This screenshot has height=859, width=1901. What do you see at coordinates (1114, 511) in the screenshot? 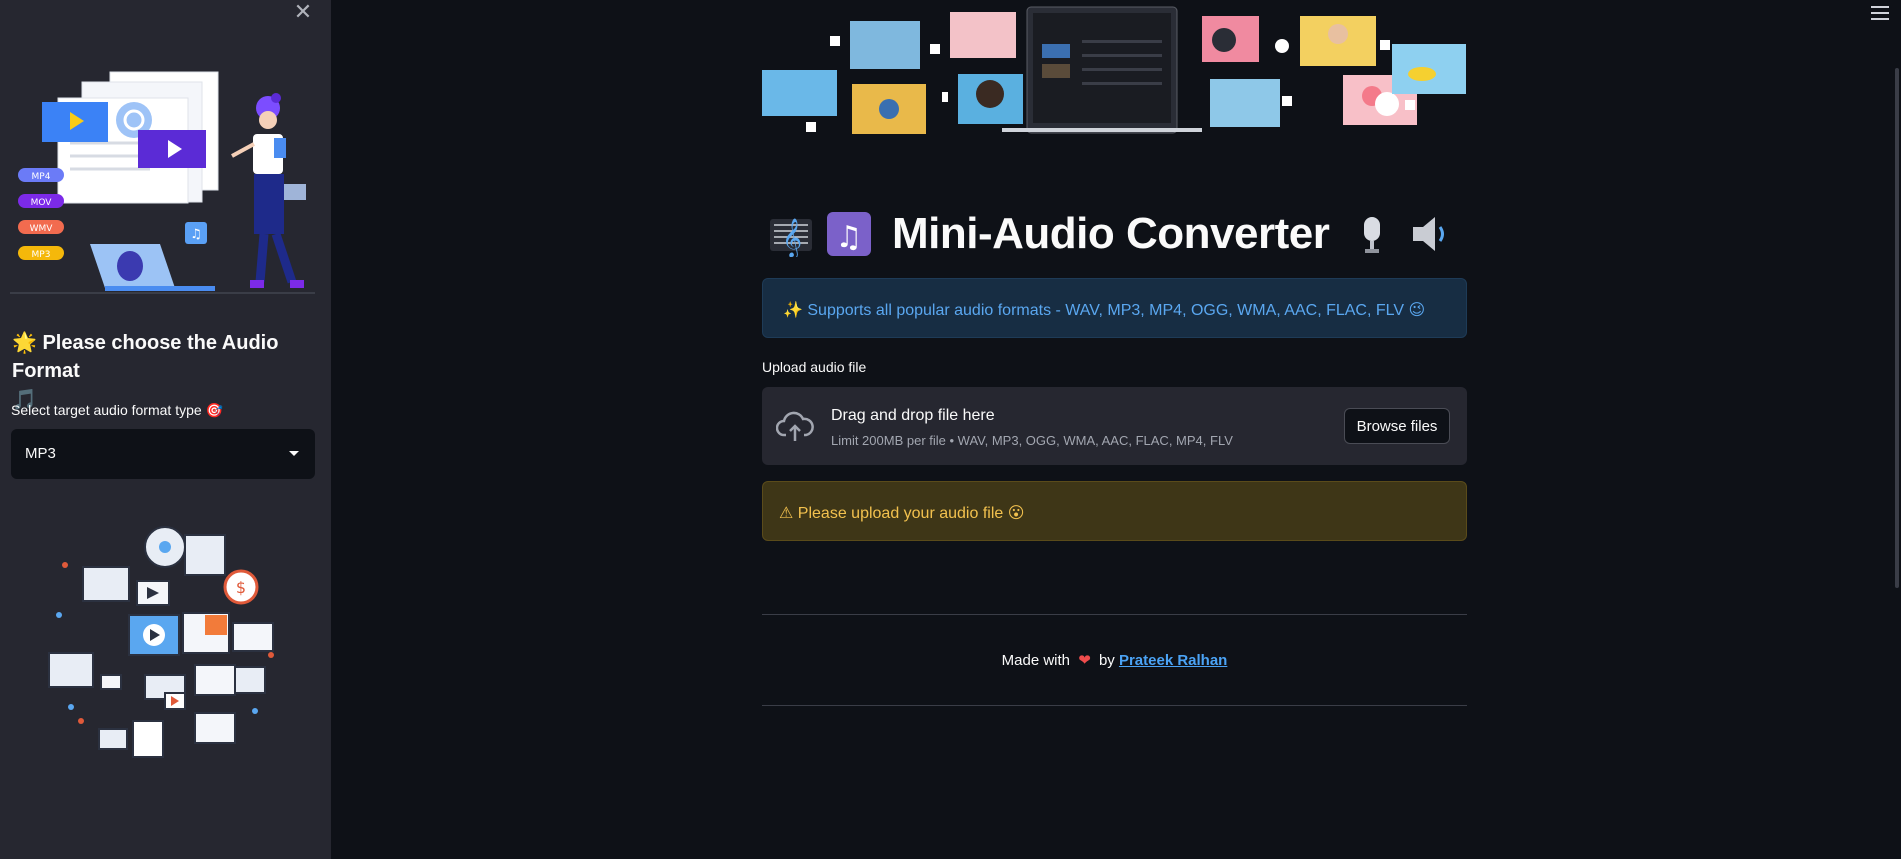
I see `warning-alert: ⚠ Please upload your audio file 😮` at bounding box center [1114, 511].